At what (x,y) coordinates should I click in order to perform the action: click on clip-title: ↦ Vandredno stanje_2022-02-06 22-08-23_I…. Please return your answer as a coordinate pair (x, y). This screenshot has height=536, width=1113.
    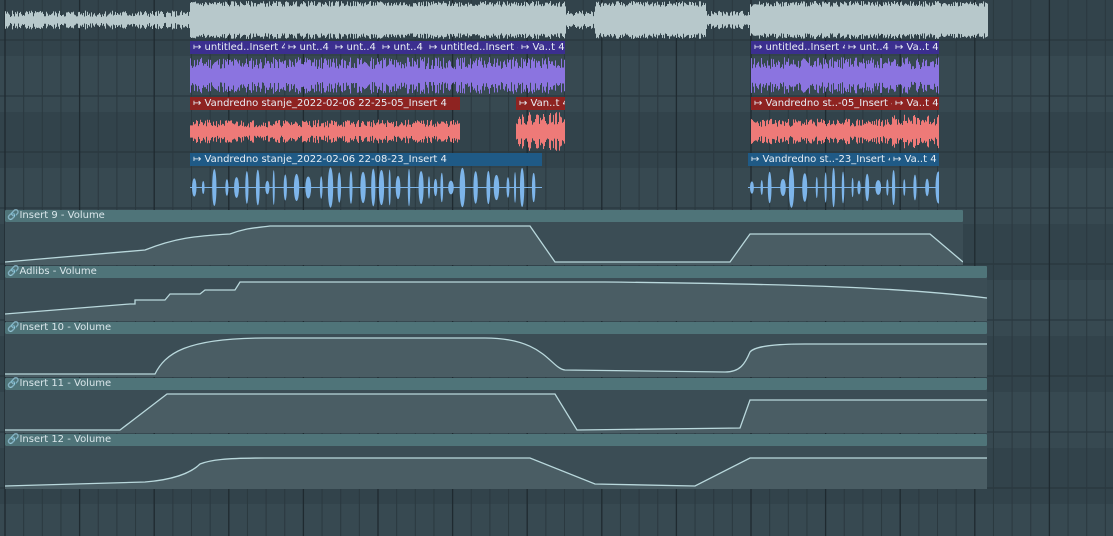
    Looking at the image, I should click on (366, 159).